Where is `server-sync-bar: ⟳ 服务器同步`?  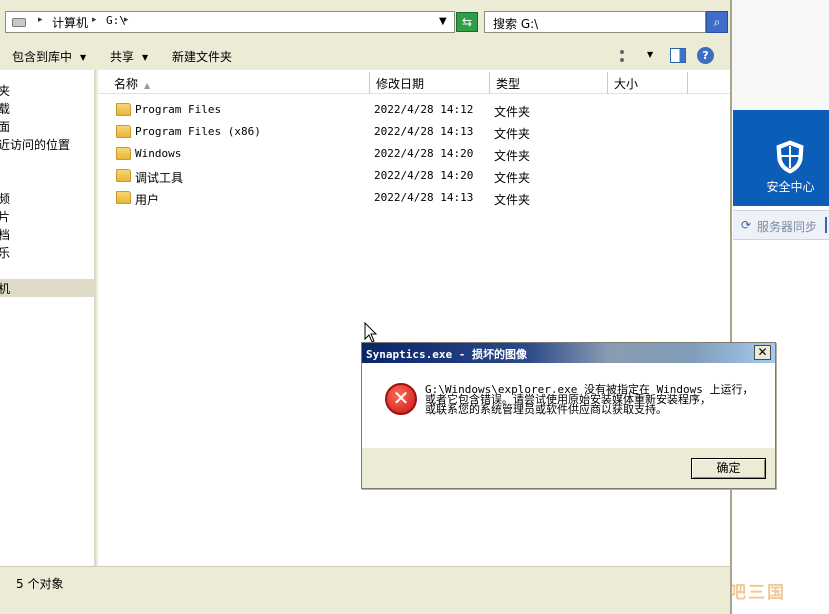
server-sync-bar: ⟳ 服务器同步 is located at coordinates (781, 225).